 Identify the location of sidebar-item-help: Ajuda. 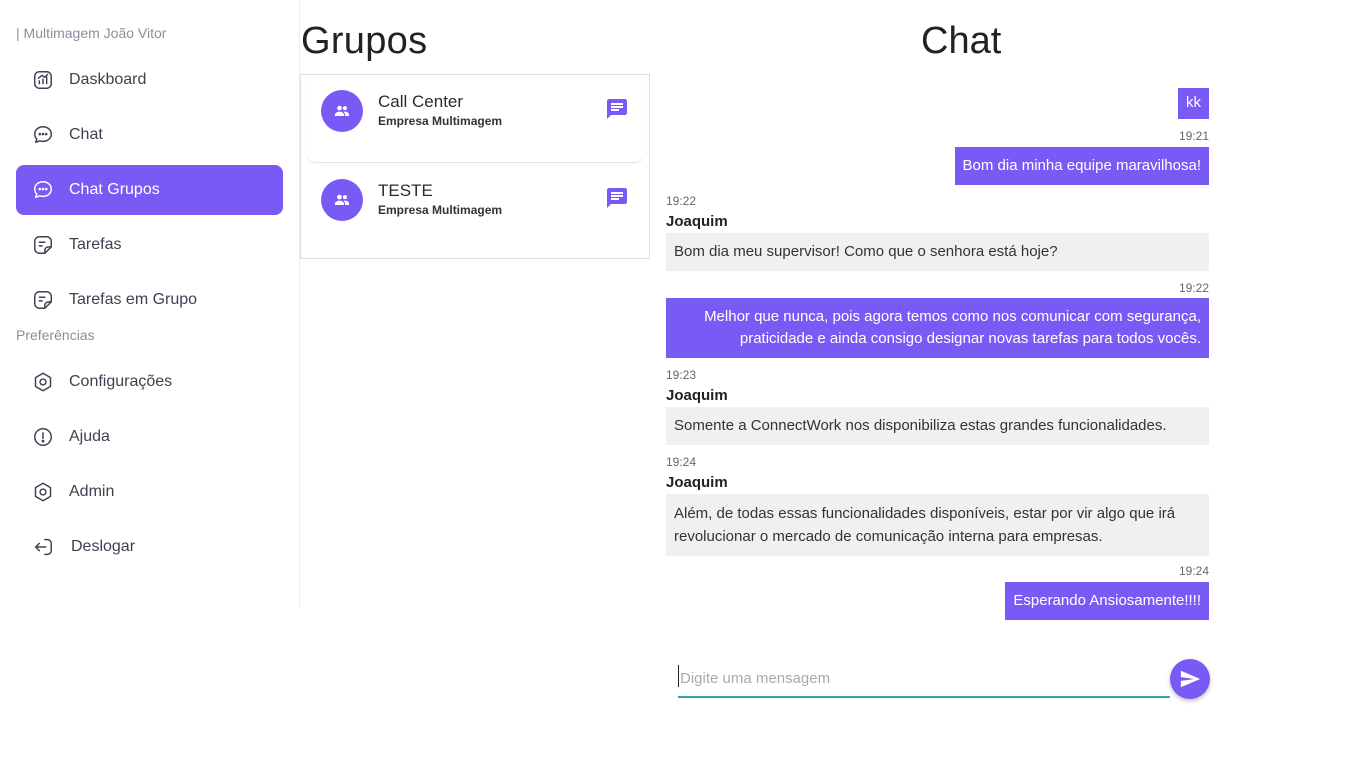
(149, 437).